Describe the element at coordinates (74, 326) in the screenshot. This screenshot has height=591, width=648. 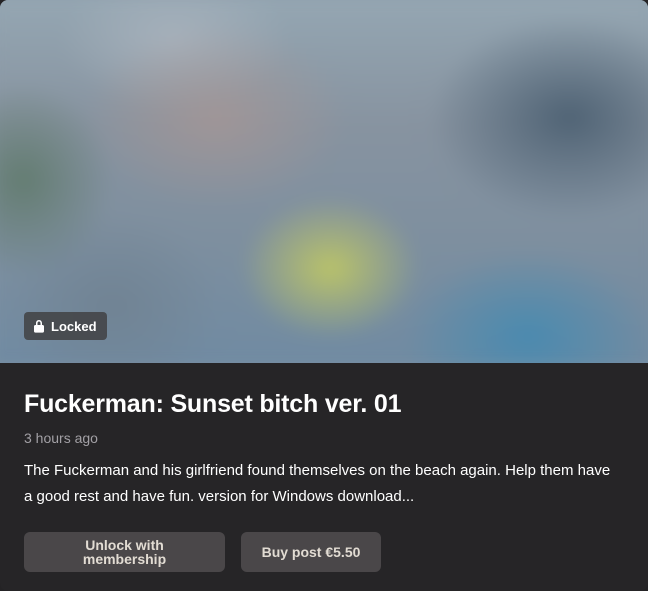
I see `locked-label: Locked` at that location.